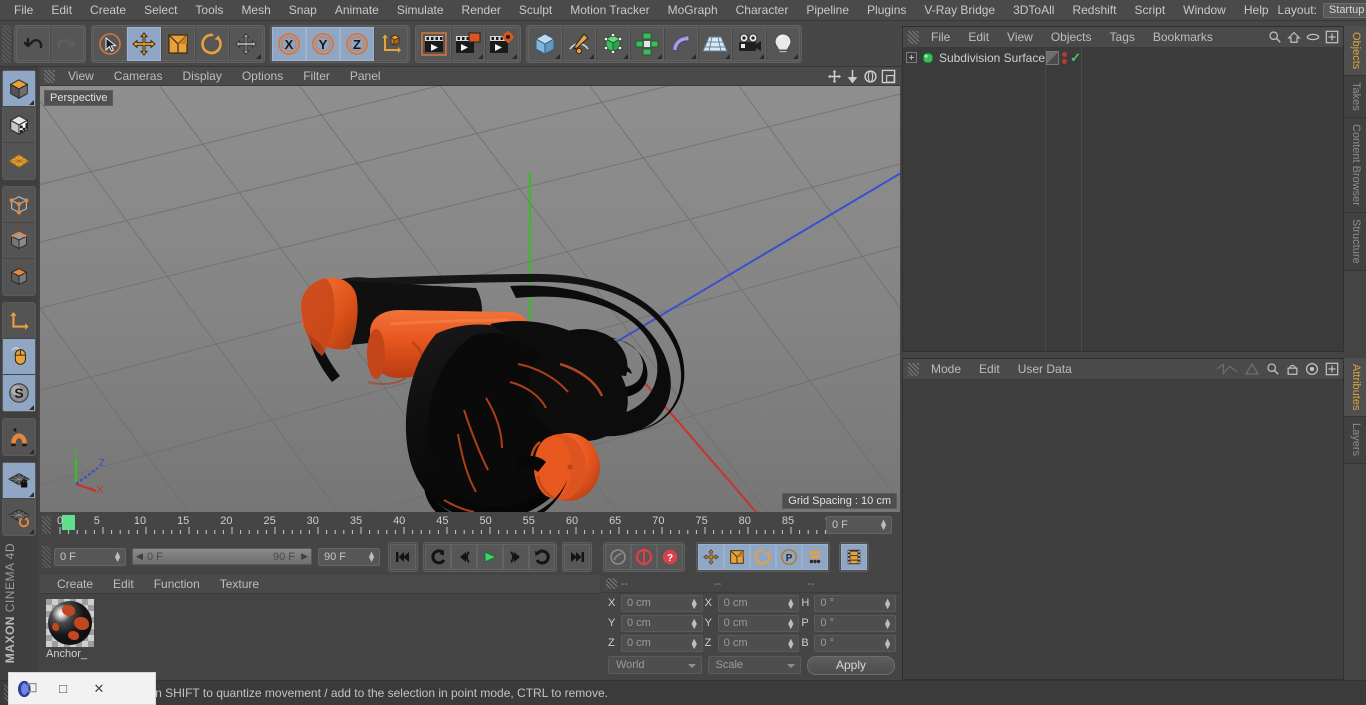  I want to click on object-menu-grip, so click(913, 37).